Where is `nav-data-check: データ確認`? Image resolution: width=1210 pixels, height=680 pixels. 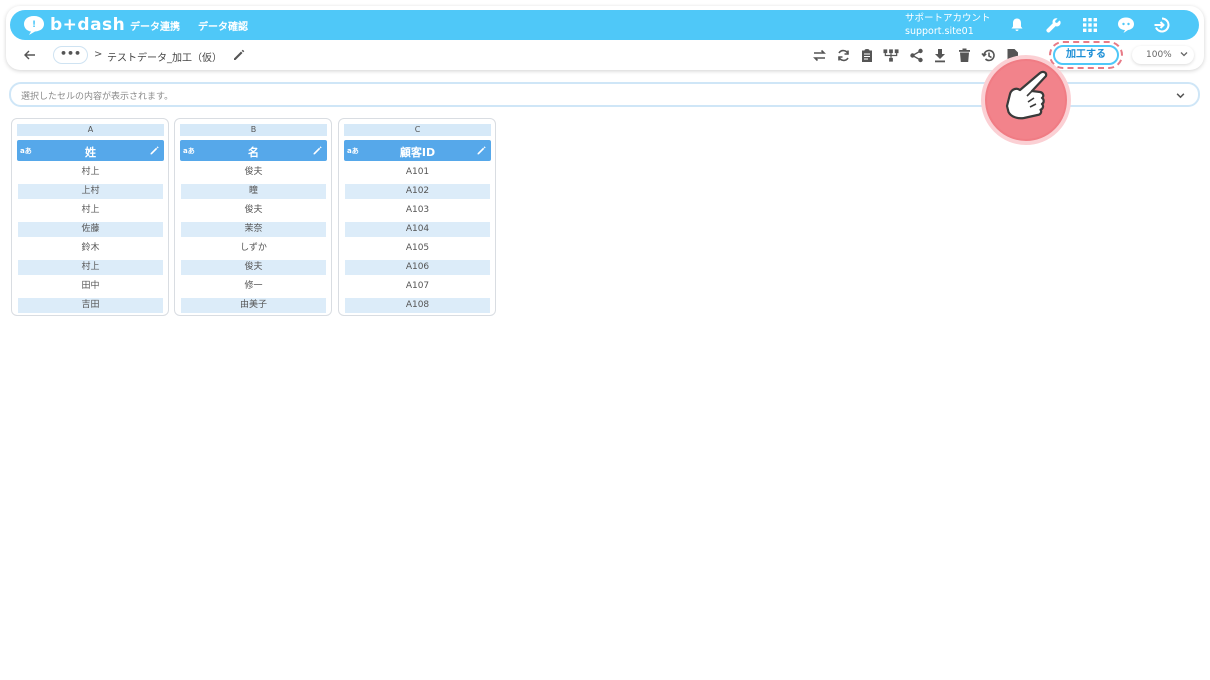 nav-data-check: データ確認 is located at coordinates (223, 25).